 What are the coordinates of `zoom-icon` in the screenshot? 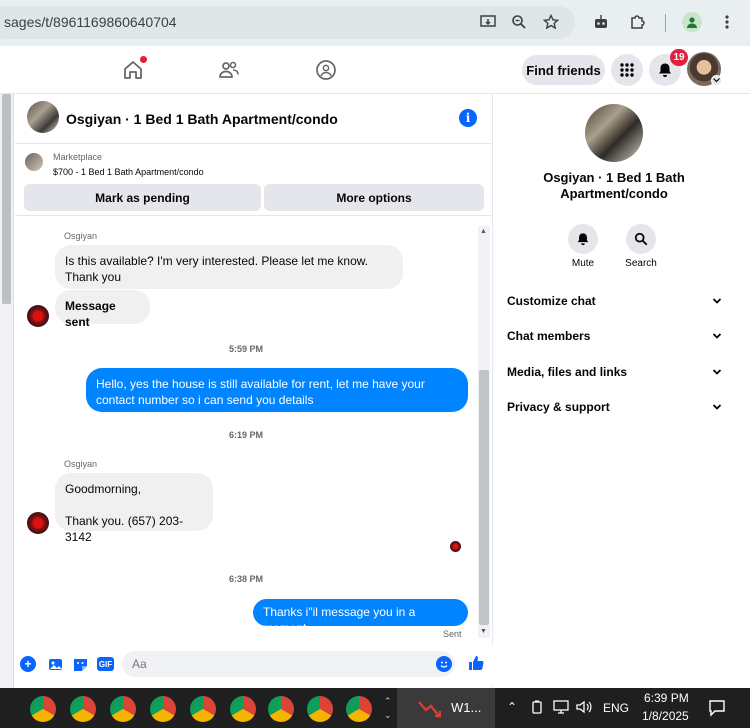 It's located at (519, 22).